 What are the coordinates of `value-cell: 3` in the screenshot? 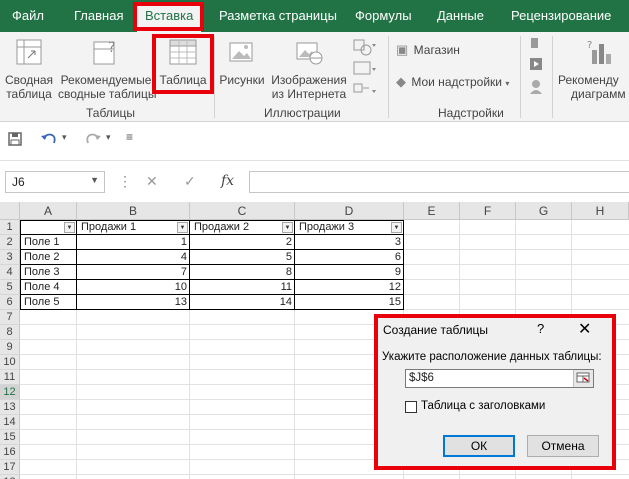 It's located at (350, 242).